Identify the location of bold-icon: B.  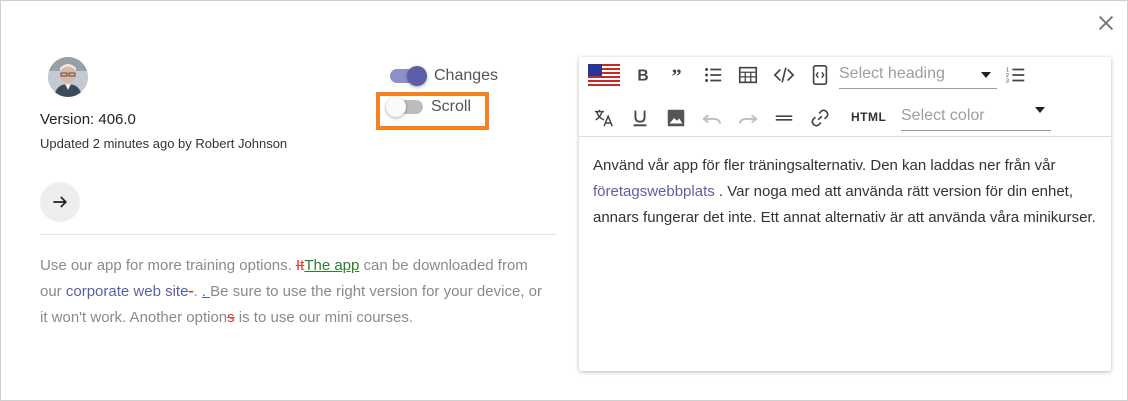
(642, 75).